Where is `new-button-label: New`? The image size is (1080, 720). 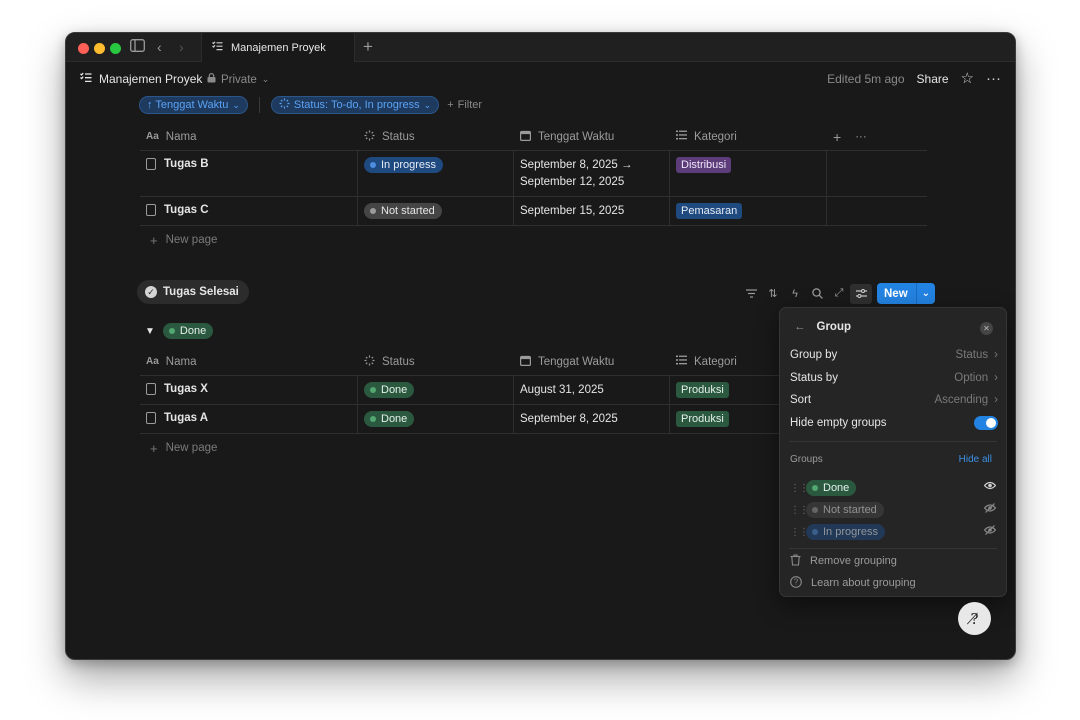
new-button-label: New is located at coordinates (897, 293).